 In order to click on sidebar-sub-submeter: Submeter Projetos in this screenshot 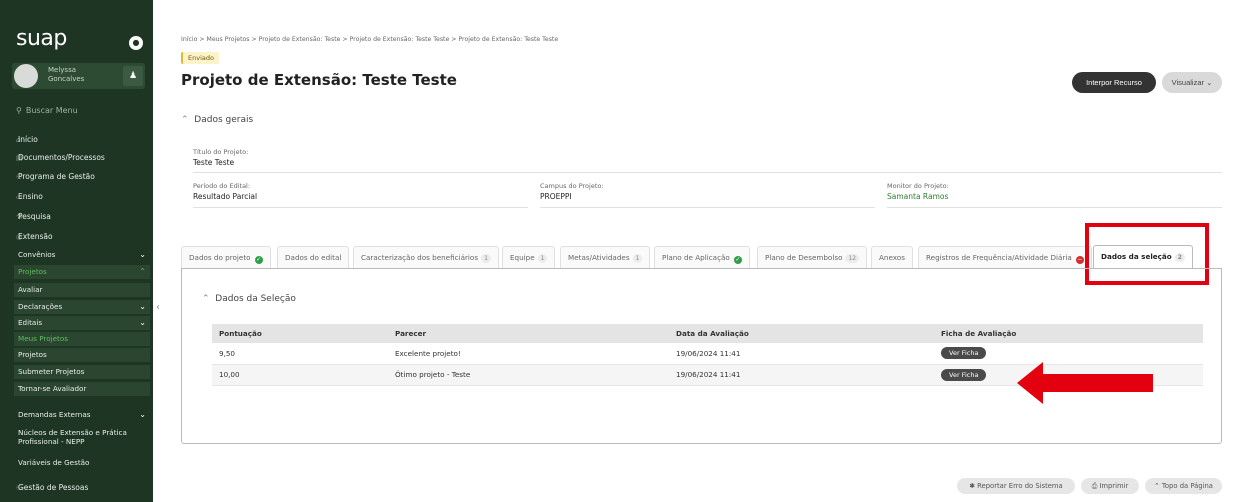, I will do `click(82, 372)`.